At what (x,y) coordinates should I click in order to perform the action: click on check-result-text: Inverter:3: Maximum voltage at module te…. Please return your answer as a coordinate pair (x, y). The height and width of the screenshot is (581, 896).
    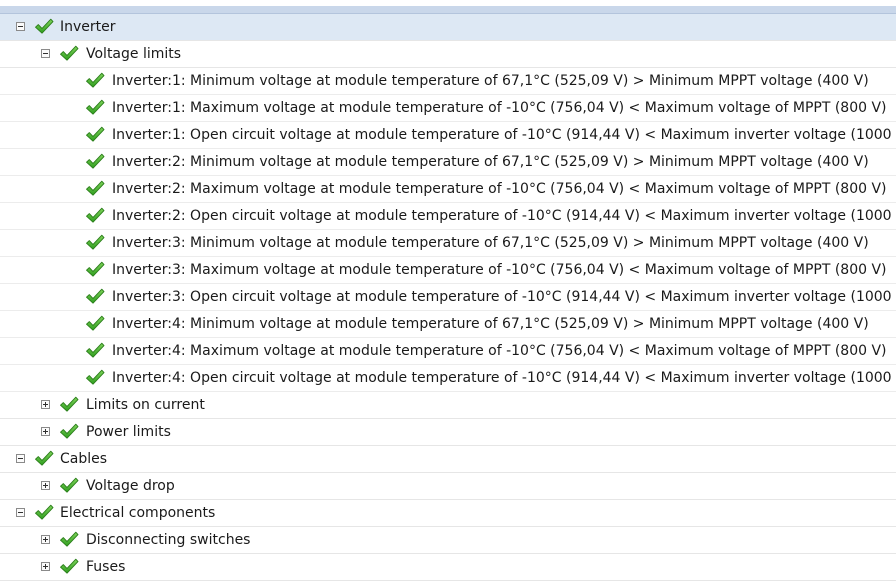
    Looking at the image, I should click on (499, 270).